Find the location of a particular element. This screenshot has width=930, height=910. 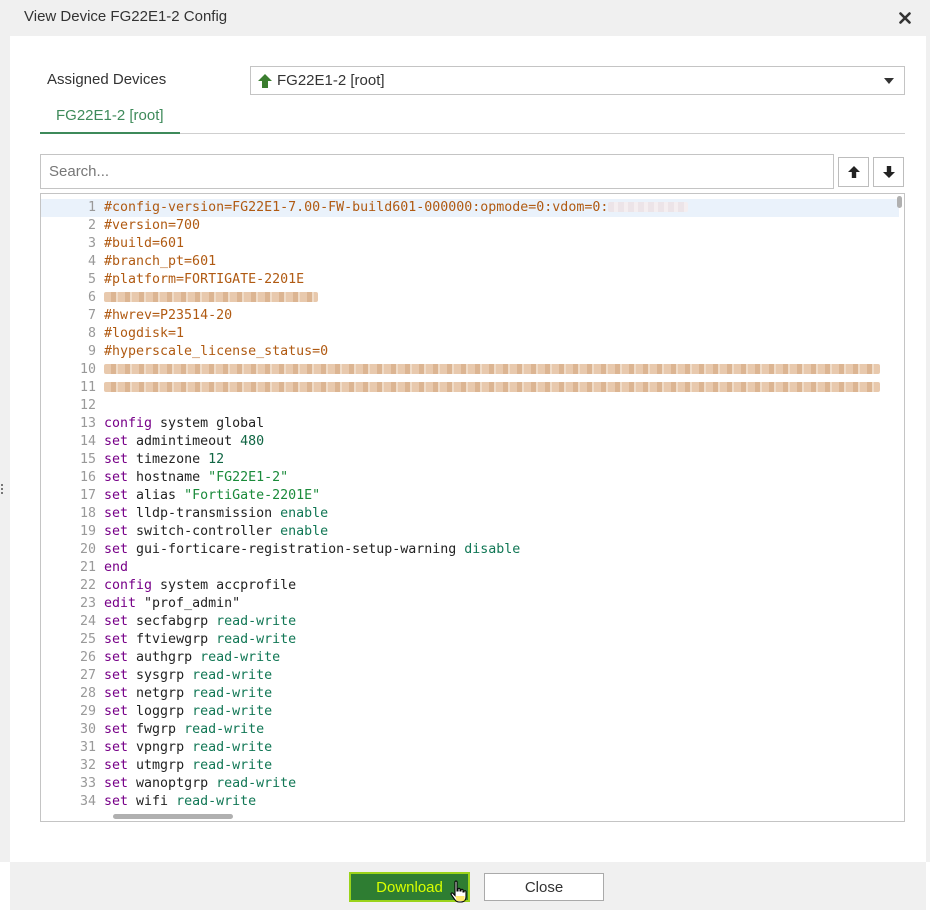

line-number: 27 is located at coordinates (87, 675).